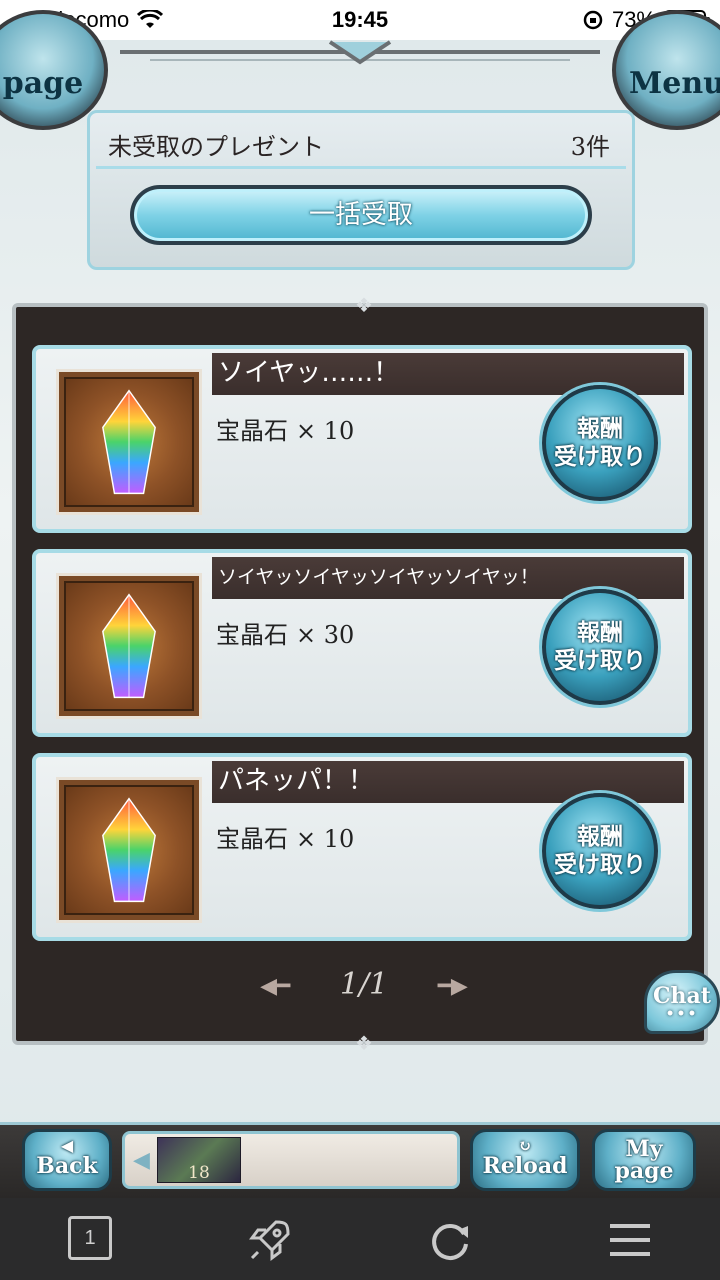  What do you see at coordinates (593, 20) in the screenshot?
I see `orientation-lock-icon` at bounding box center [593, 20].